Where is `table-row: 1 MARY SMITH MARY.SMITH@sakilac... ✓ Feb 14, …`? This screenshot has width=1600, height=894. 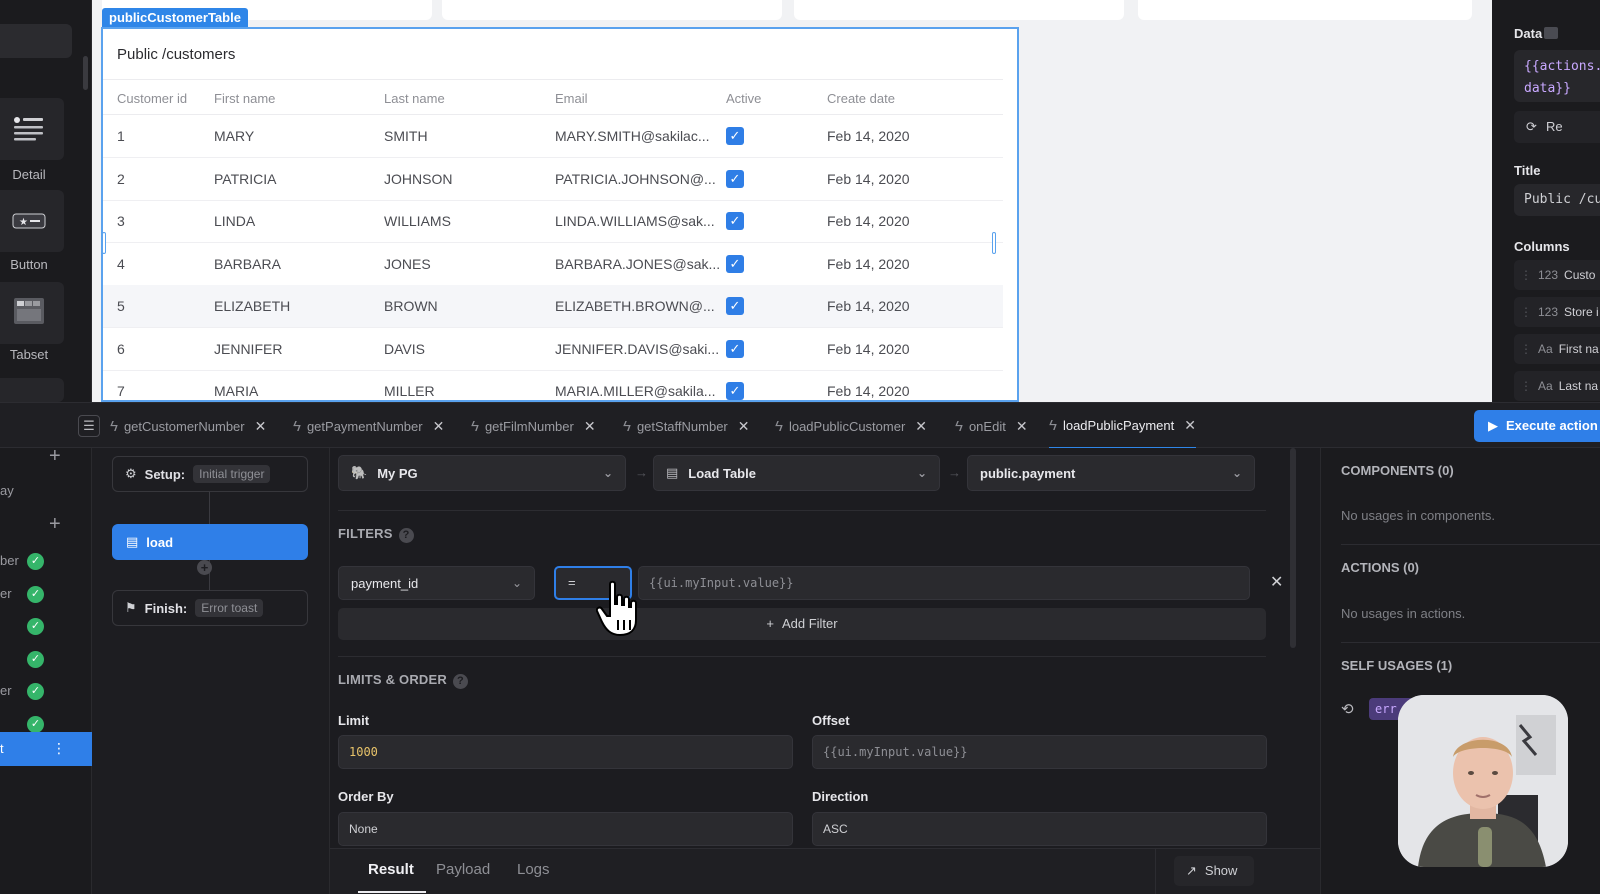
table-row: 1 MARY SMITH MARY.SMITH@sakilac... ✓ Feb 14, … is located at coordinates (553, 136).